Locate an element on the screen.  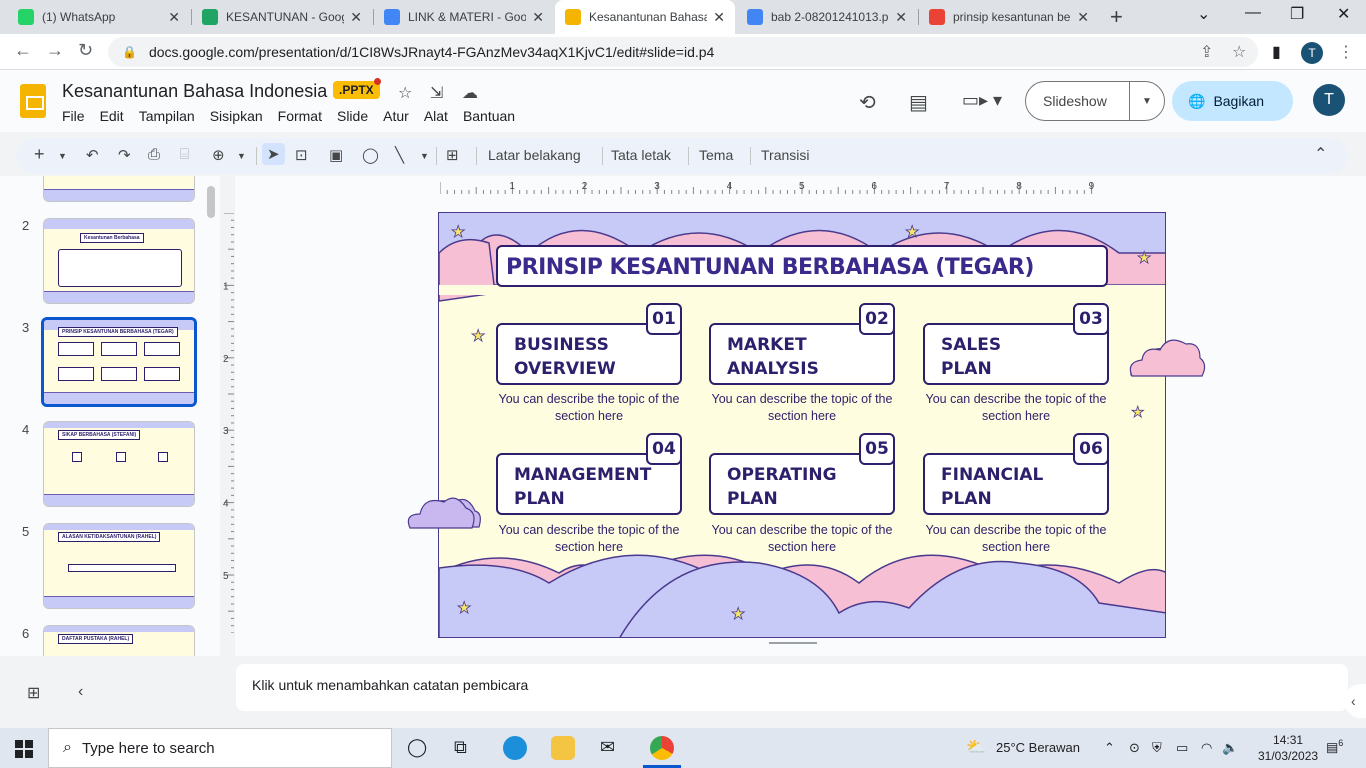
menu-format: Format is located at coordinates (300, 116).